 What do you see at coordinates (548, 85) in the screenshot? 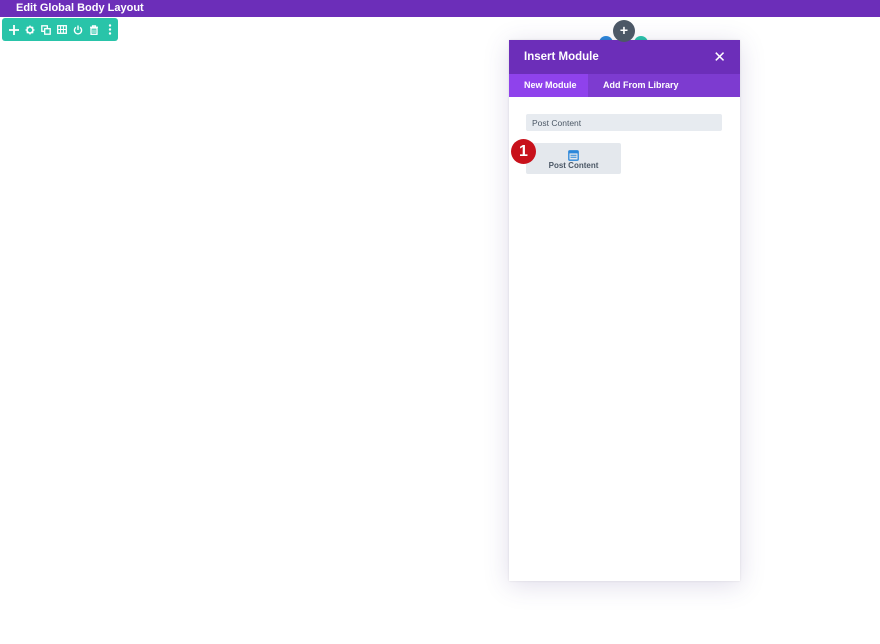
I see `tab-new-module: New Module` at bounding box center [548, 85].